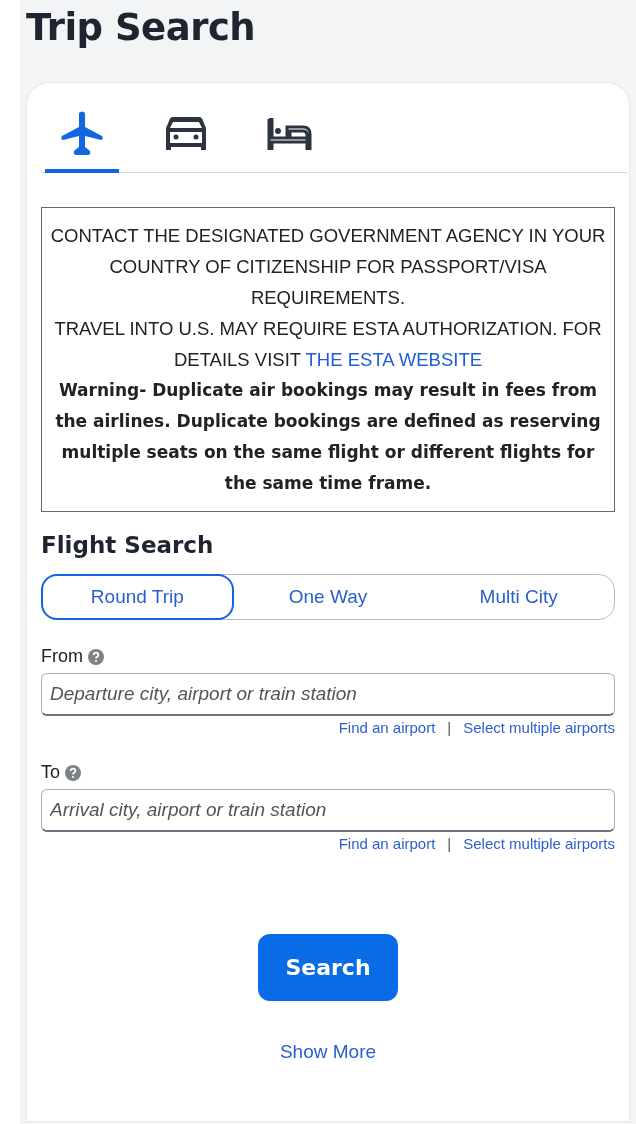  Describe the element at coordinates (62, 656) in the screenshot. I see `field-label: From` at that location.